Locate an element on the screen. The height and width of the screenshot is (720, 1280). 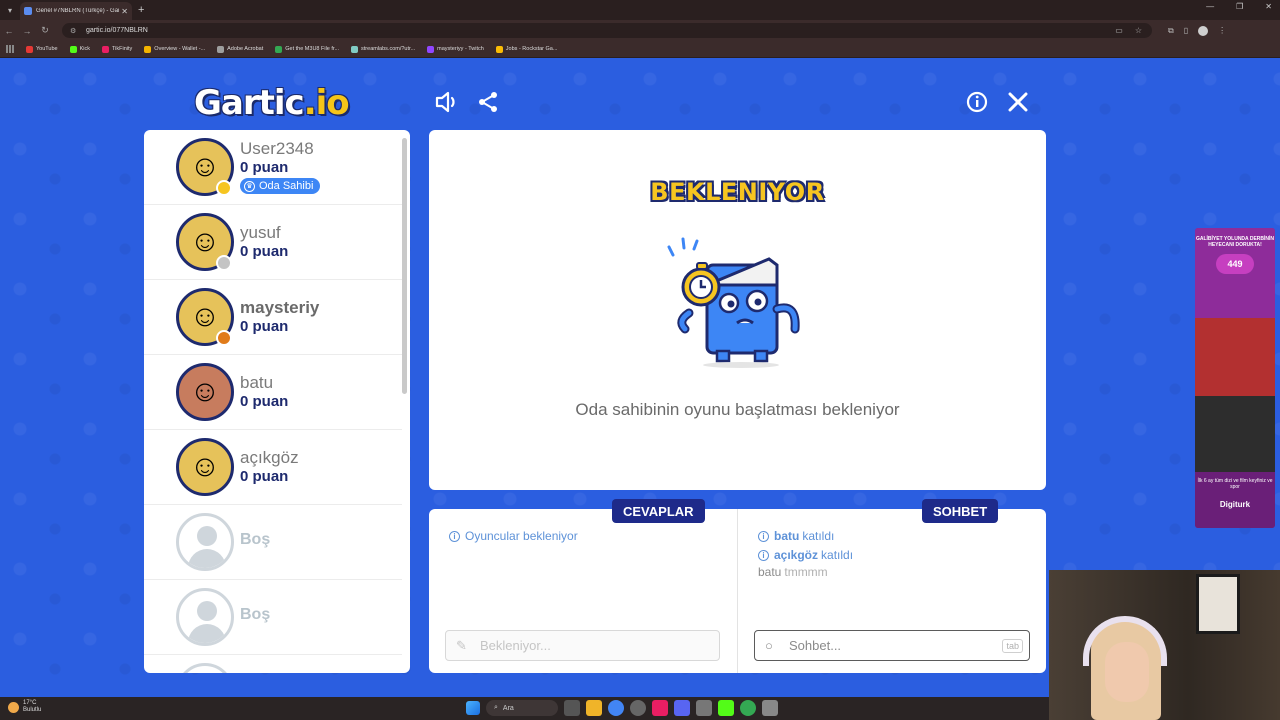
chat-text: katıldı is located at coordinates (818, 536).